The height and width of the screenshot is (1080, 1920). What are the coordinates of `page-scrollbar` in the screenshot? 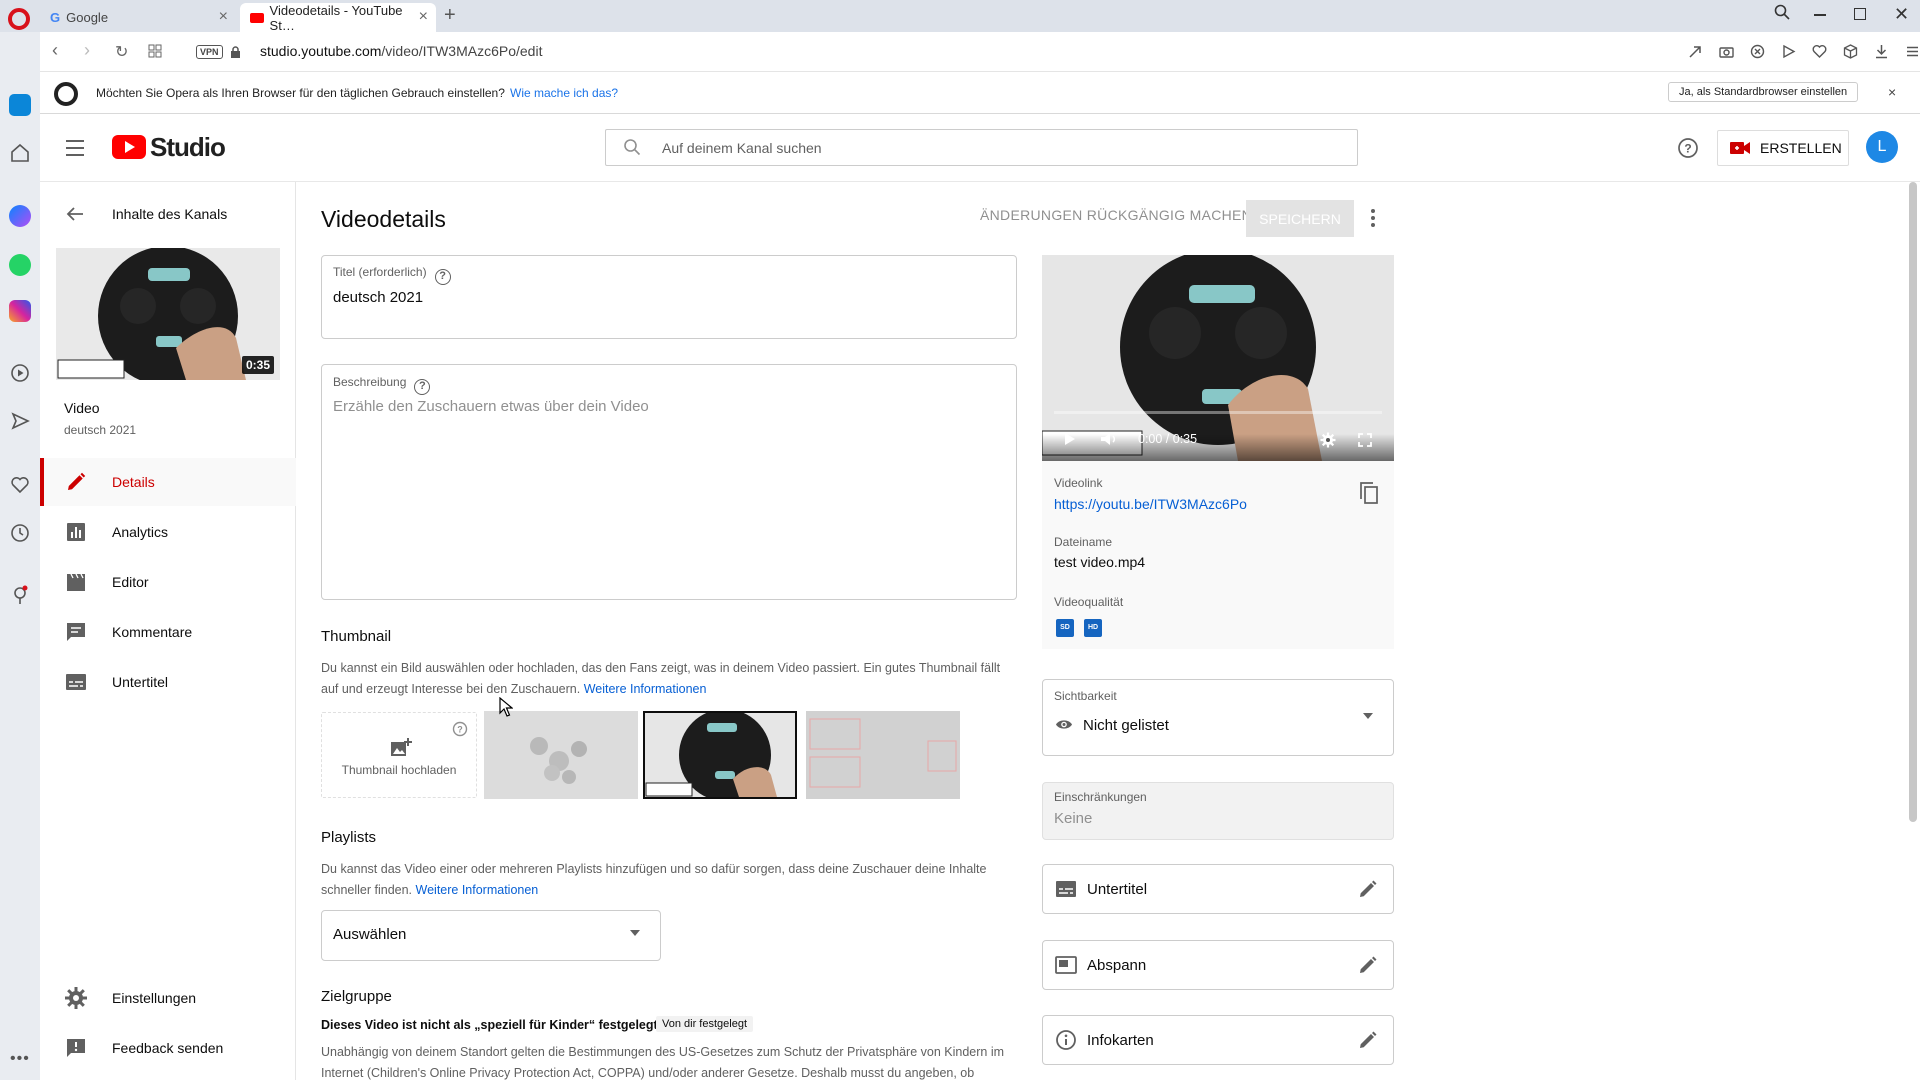 It's located at (1913, 502).